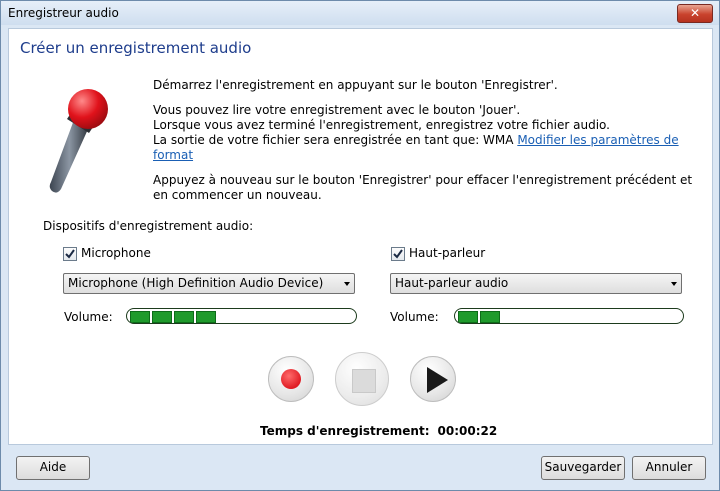  Describe the element at coordinates (669, 468) in the screenshot. I see `cancel-button: Annuler` at that location.